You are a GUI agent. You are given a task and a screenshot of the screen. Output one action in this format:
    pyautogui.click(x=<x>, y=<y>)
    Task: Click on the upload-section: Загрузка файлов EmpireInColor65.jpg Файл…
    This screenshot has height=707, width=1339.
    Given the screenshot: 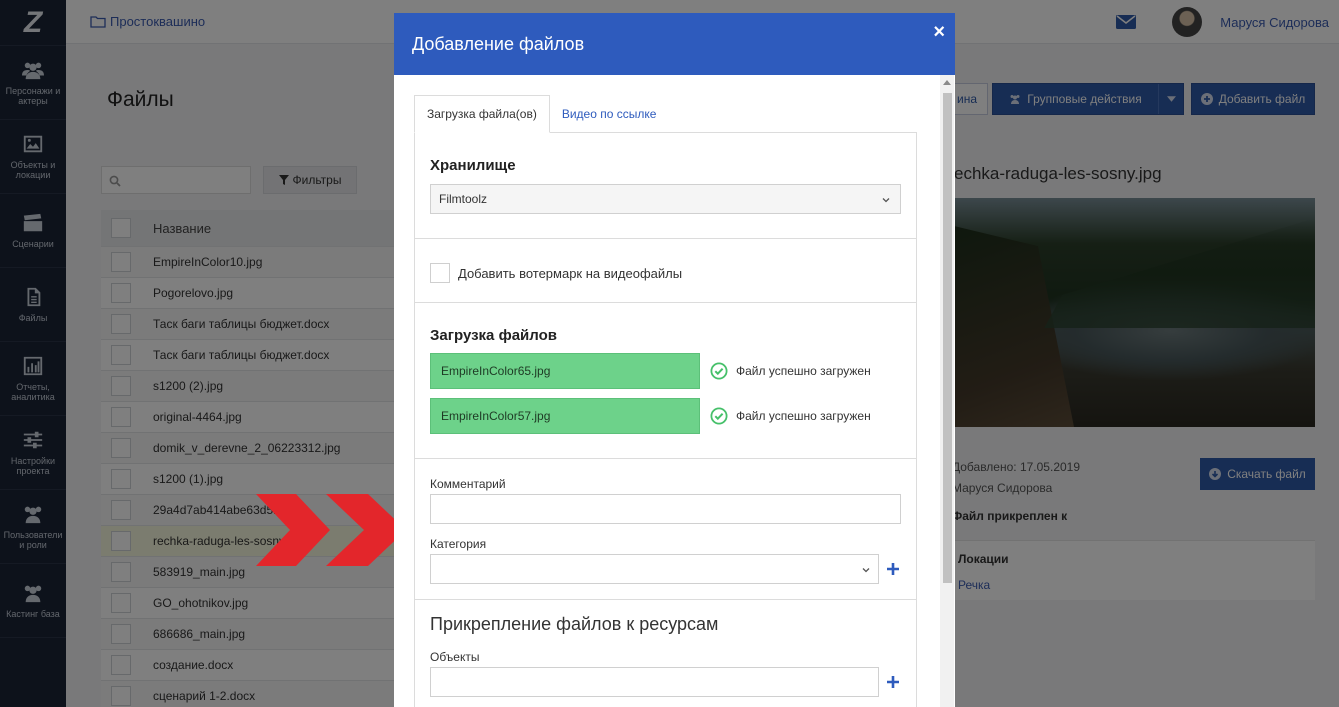 What is the action you would take?
    pyautogui.click(x=665, y=381)
    